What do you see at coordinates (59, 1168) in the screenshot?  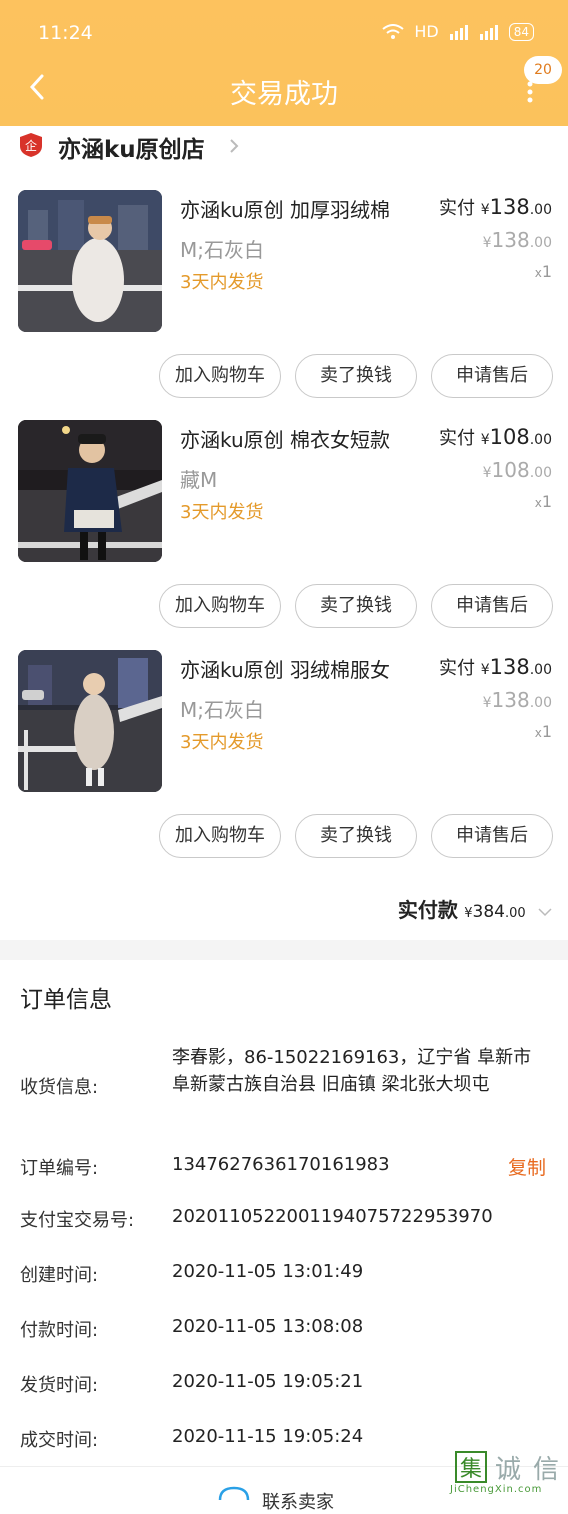 I see `order-number-label: 订单编号:` at bounding box center [59, 1168].